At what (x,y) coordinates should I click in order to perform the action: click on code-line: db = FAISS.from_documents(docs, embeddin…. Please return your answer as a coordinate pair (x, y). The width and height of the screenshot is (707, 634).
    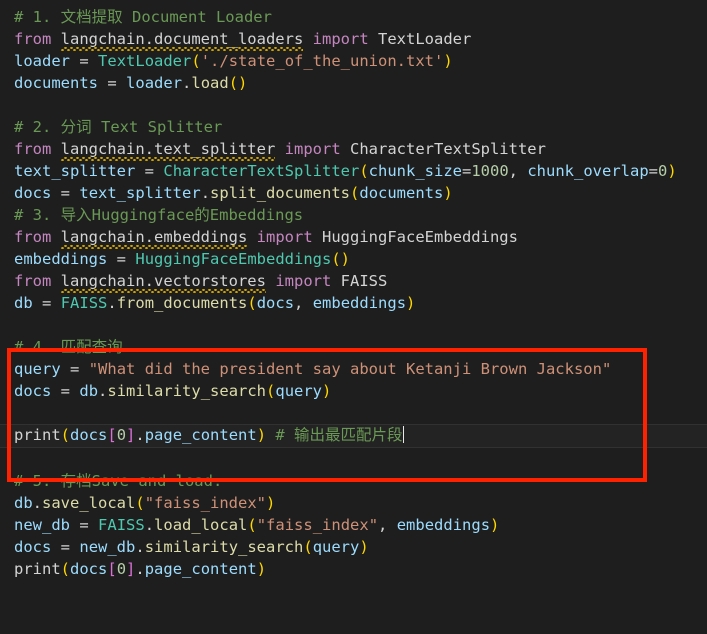
    Looking at the image, I should click on (353, 303).